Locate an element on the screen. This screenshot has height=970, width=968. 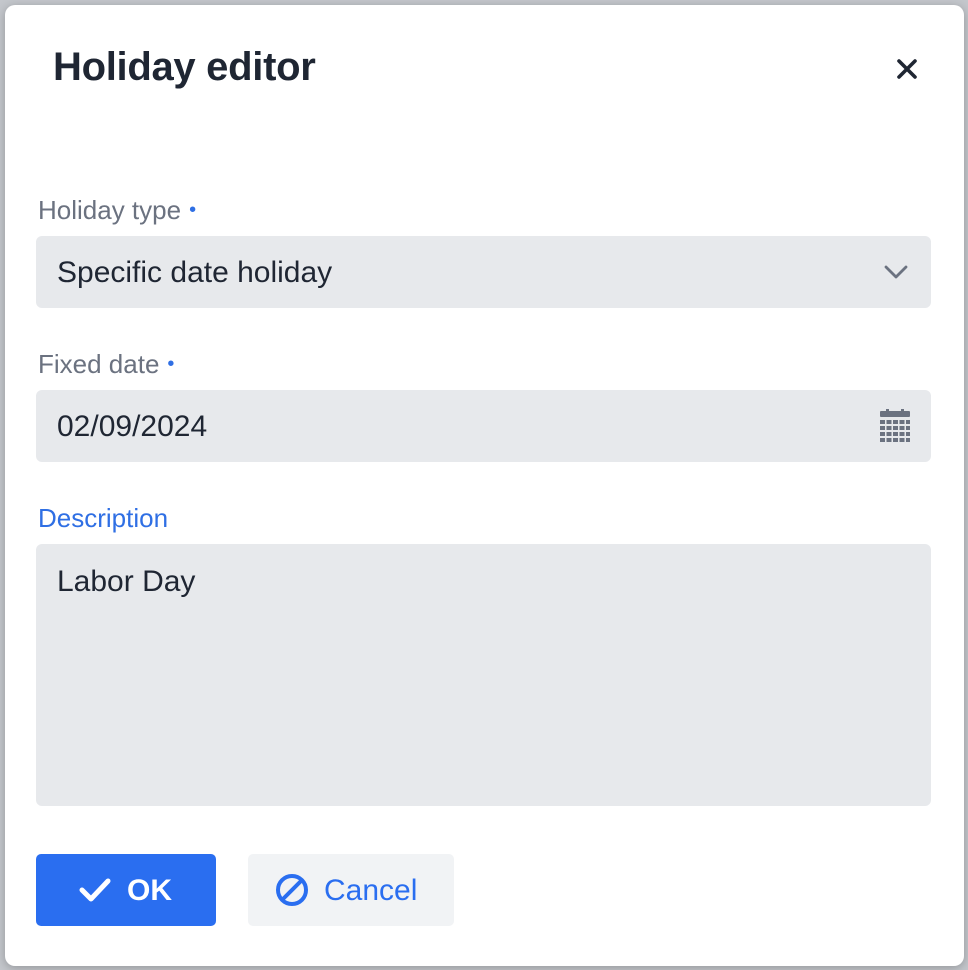
fixed-date-input: 02/09/2024 is located at coordinates (483, 426).